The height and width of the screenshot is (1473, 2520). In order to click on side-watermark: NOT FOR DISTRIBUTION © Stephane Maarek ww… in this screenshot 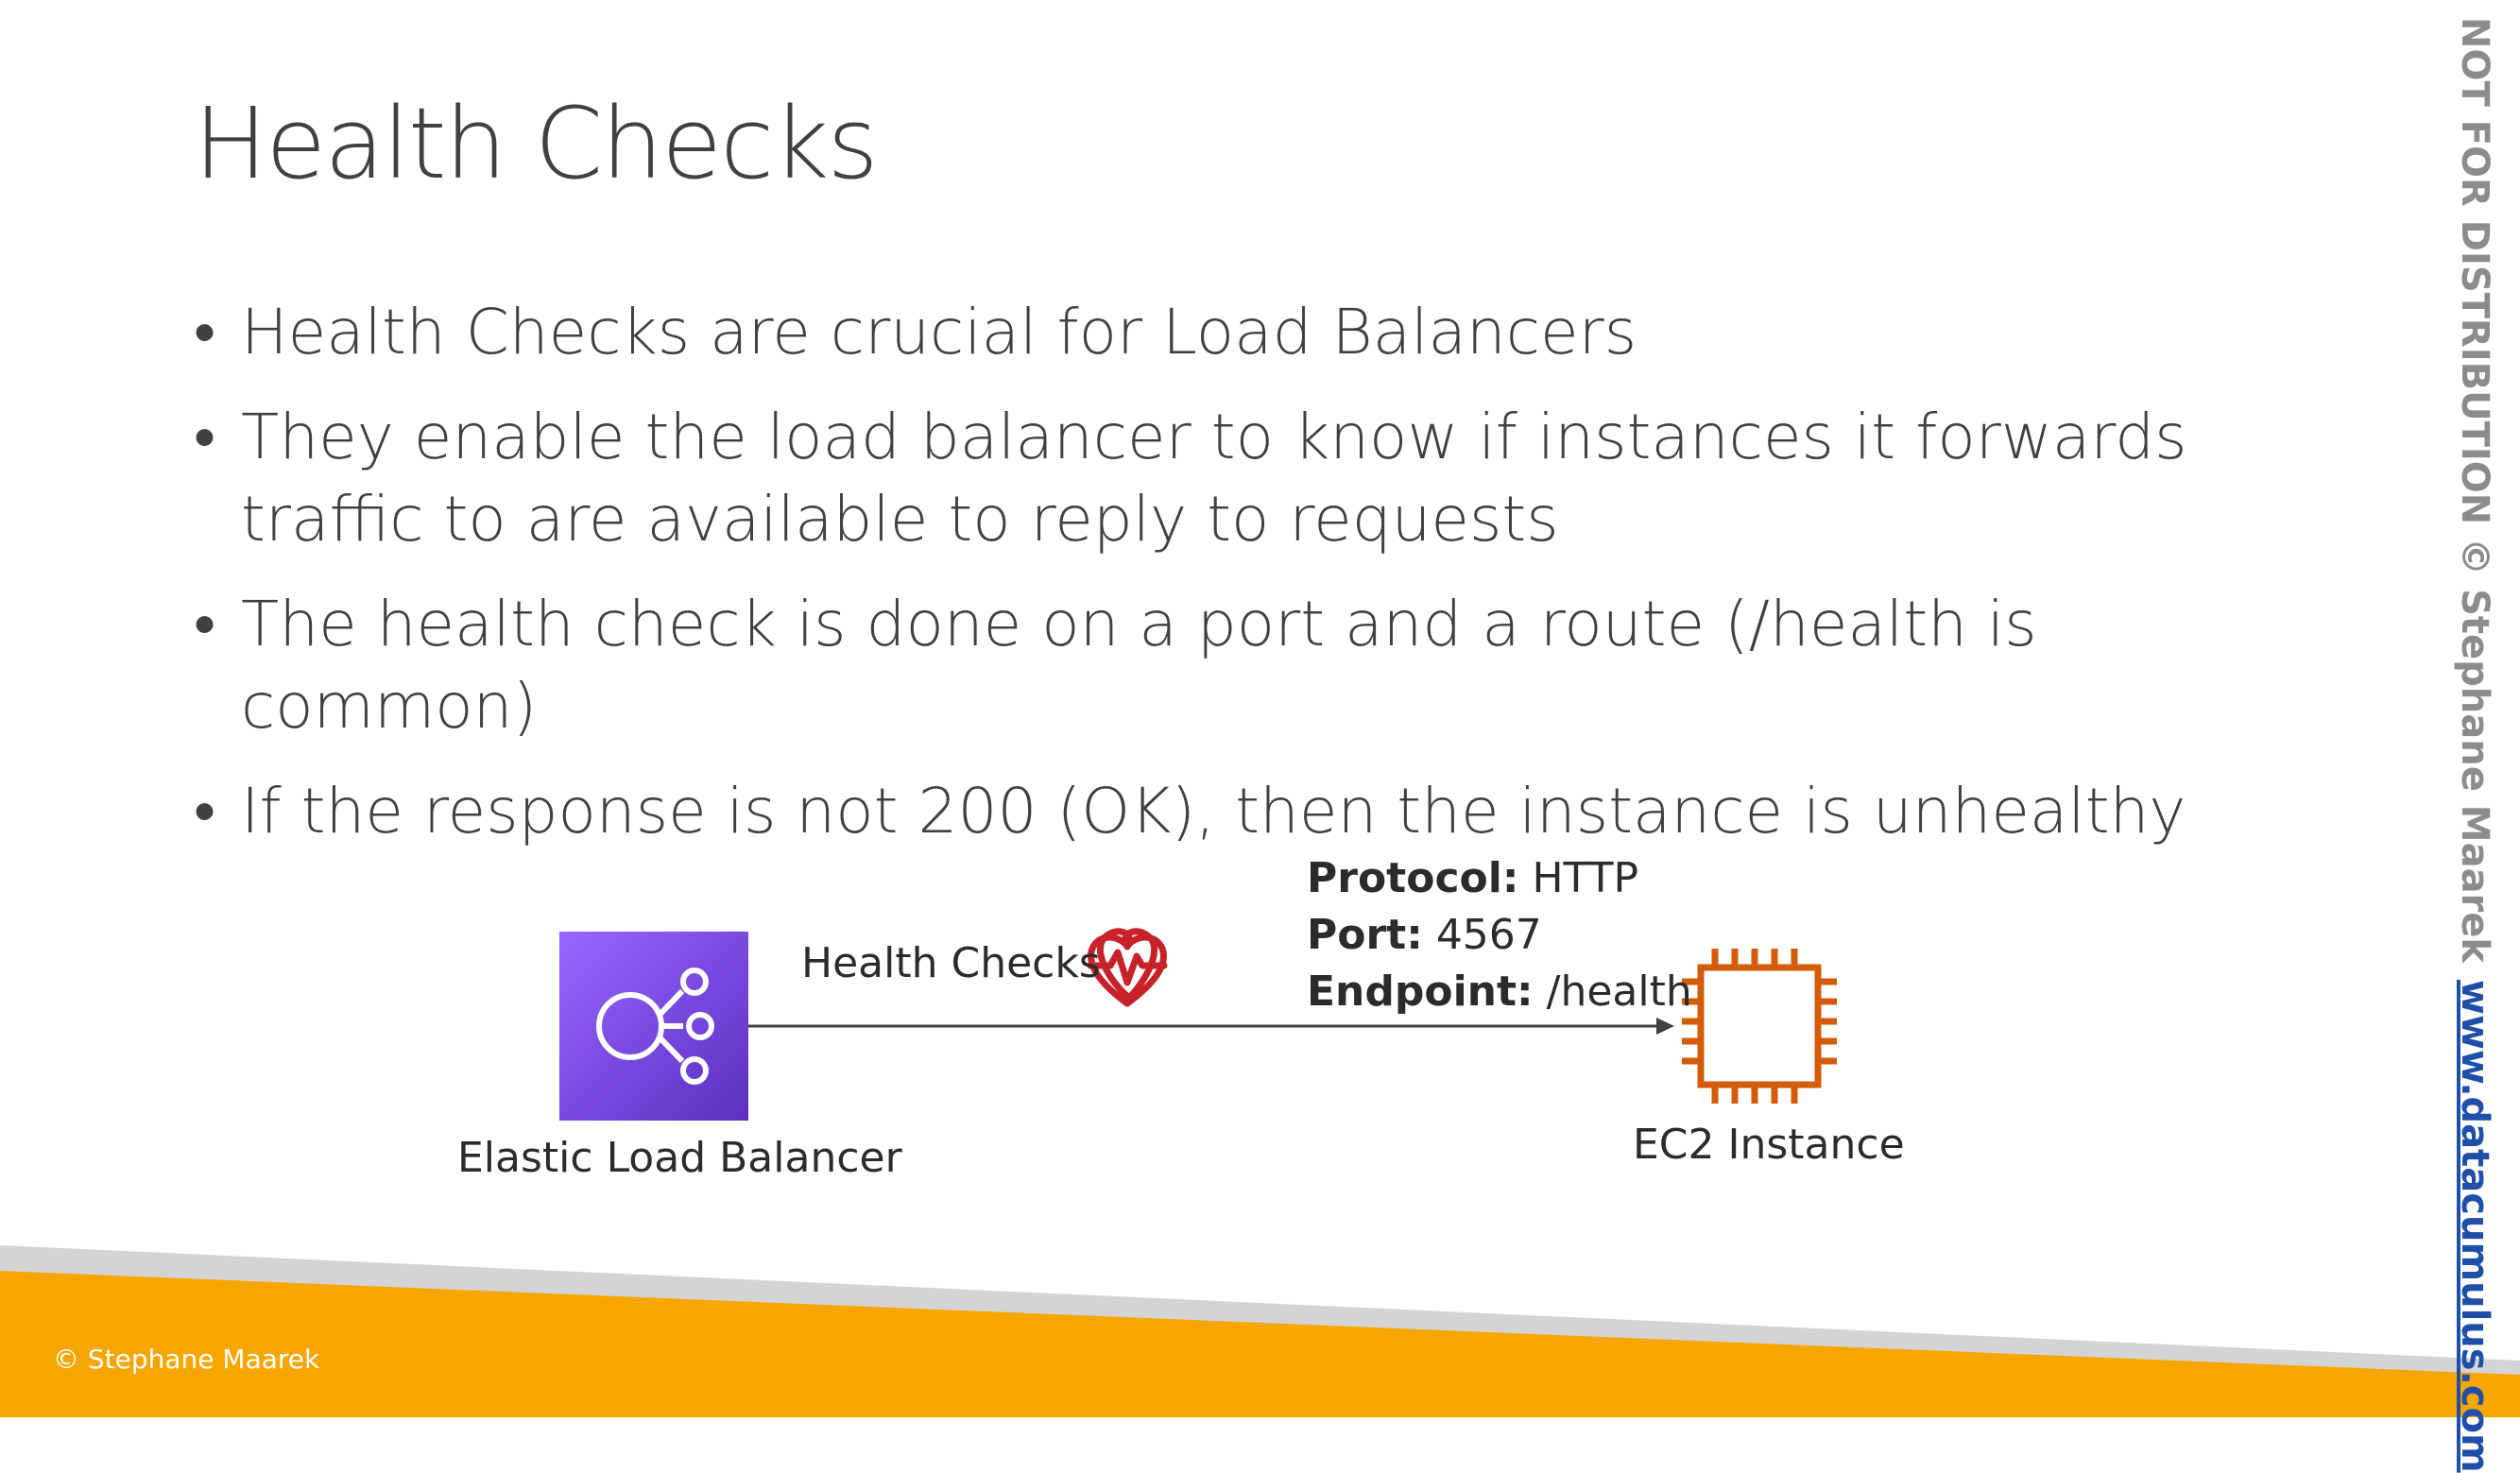, I will do `click(2474, 745)`.